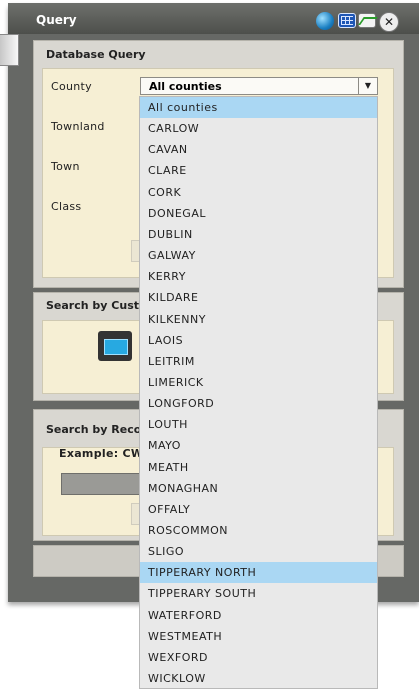  I want to click on chevron-down-icon: ▼, so click(367, 86).